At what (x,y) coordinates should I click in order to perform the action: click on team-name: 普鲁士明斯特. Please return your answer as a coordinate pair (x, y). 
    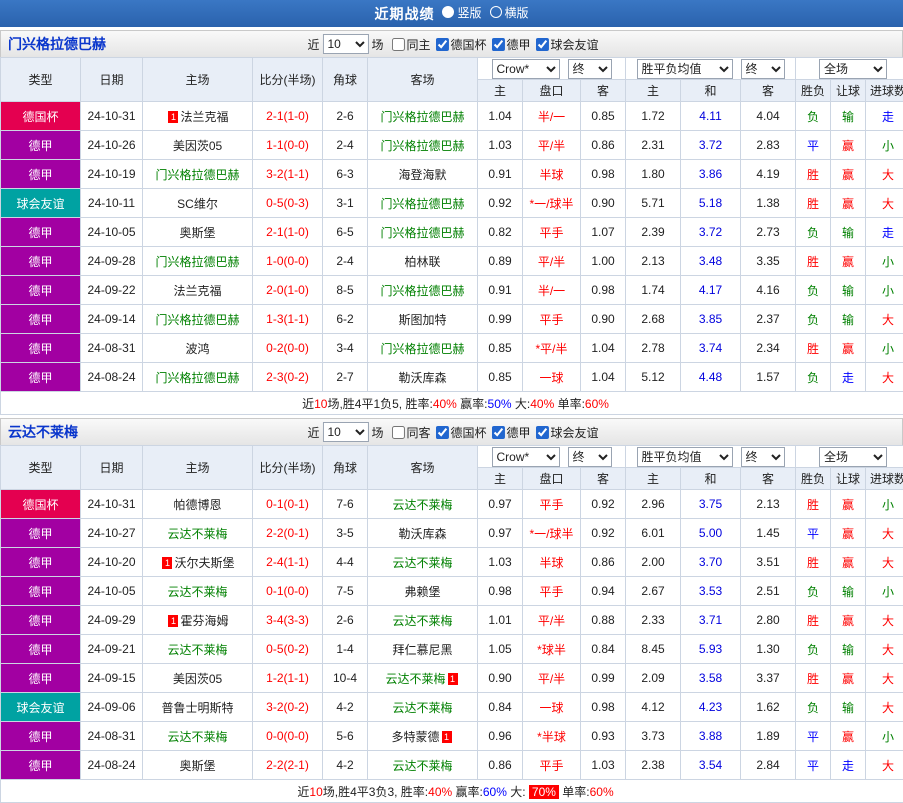
    Looking at the image, I should click on (197, 708).